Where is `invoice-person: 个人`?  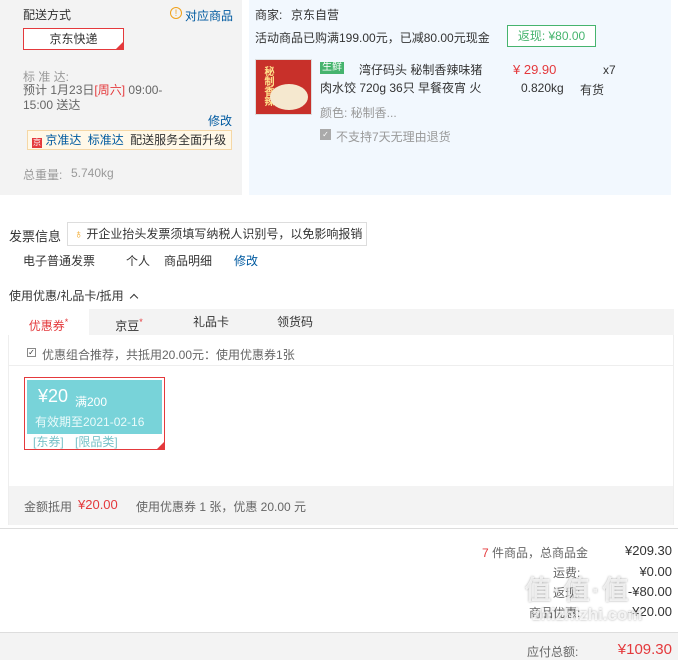 invoice-person: 个人 is located at coordinates (138, 261).